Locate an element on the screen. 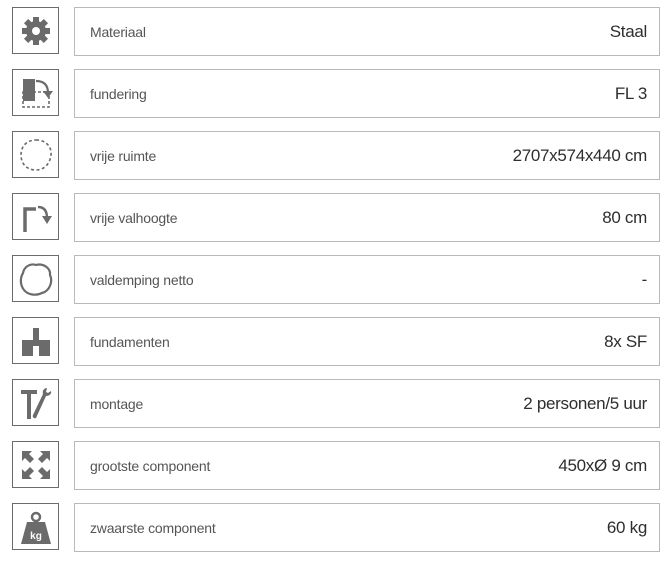 Image resolution: width=660 pixels, height=565 pixels. spec-value-box: Materiaal Staal is located at coordinates (367, 31).